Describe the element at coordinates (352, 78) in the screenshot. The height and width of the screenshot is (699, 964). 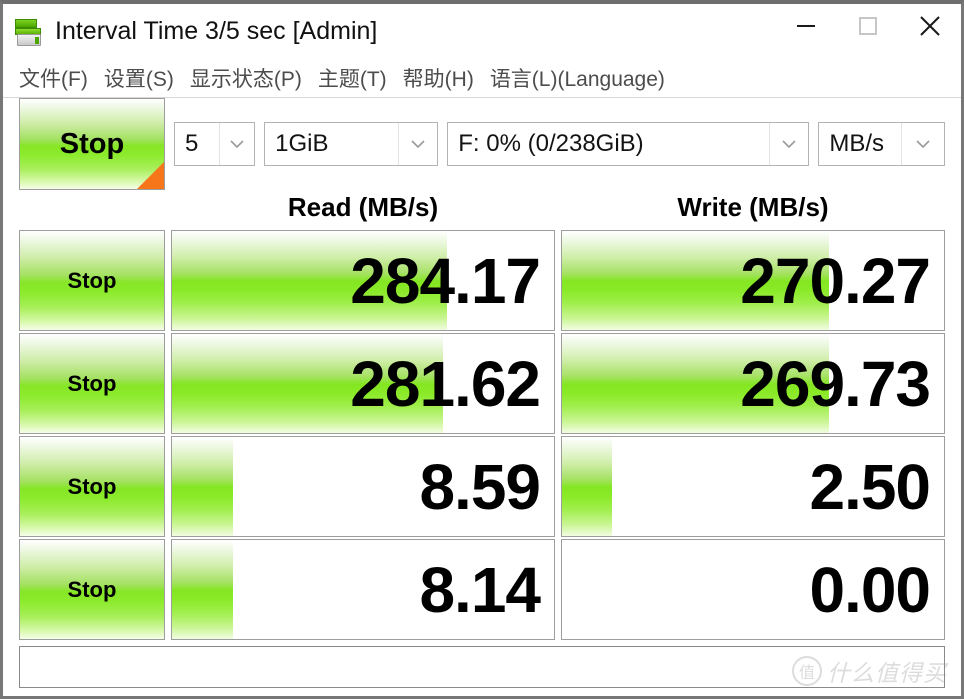
I see `menu-item-theme: 主题(T)` at that location.